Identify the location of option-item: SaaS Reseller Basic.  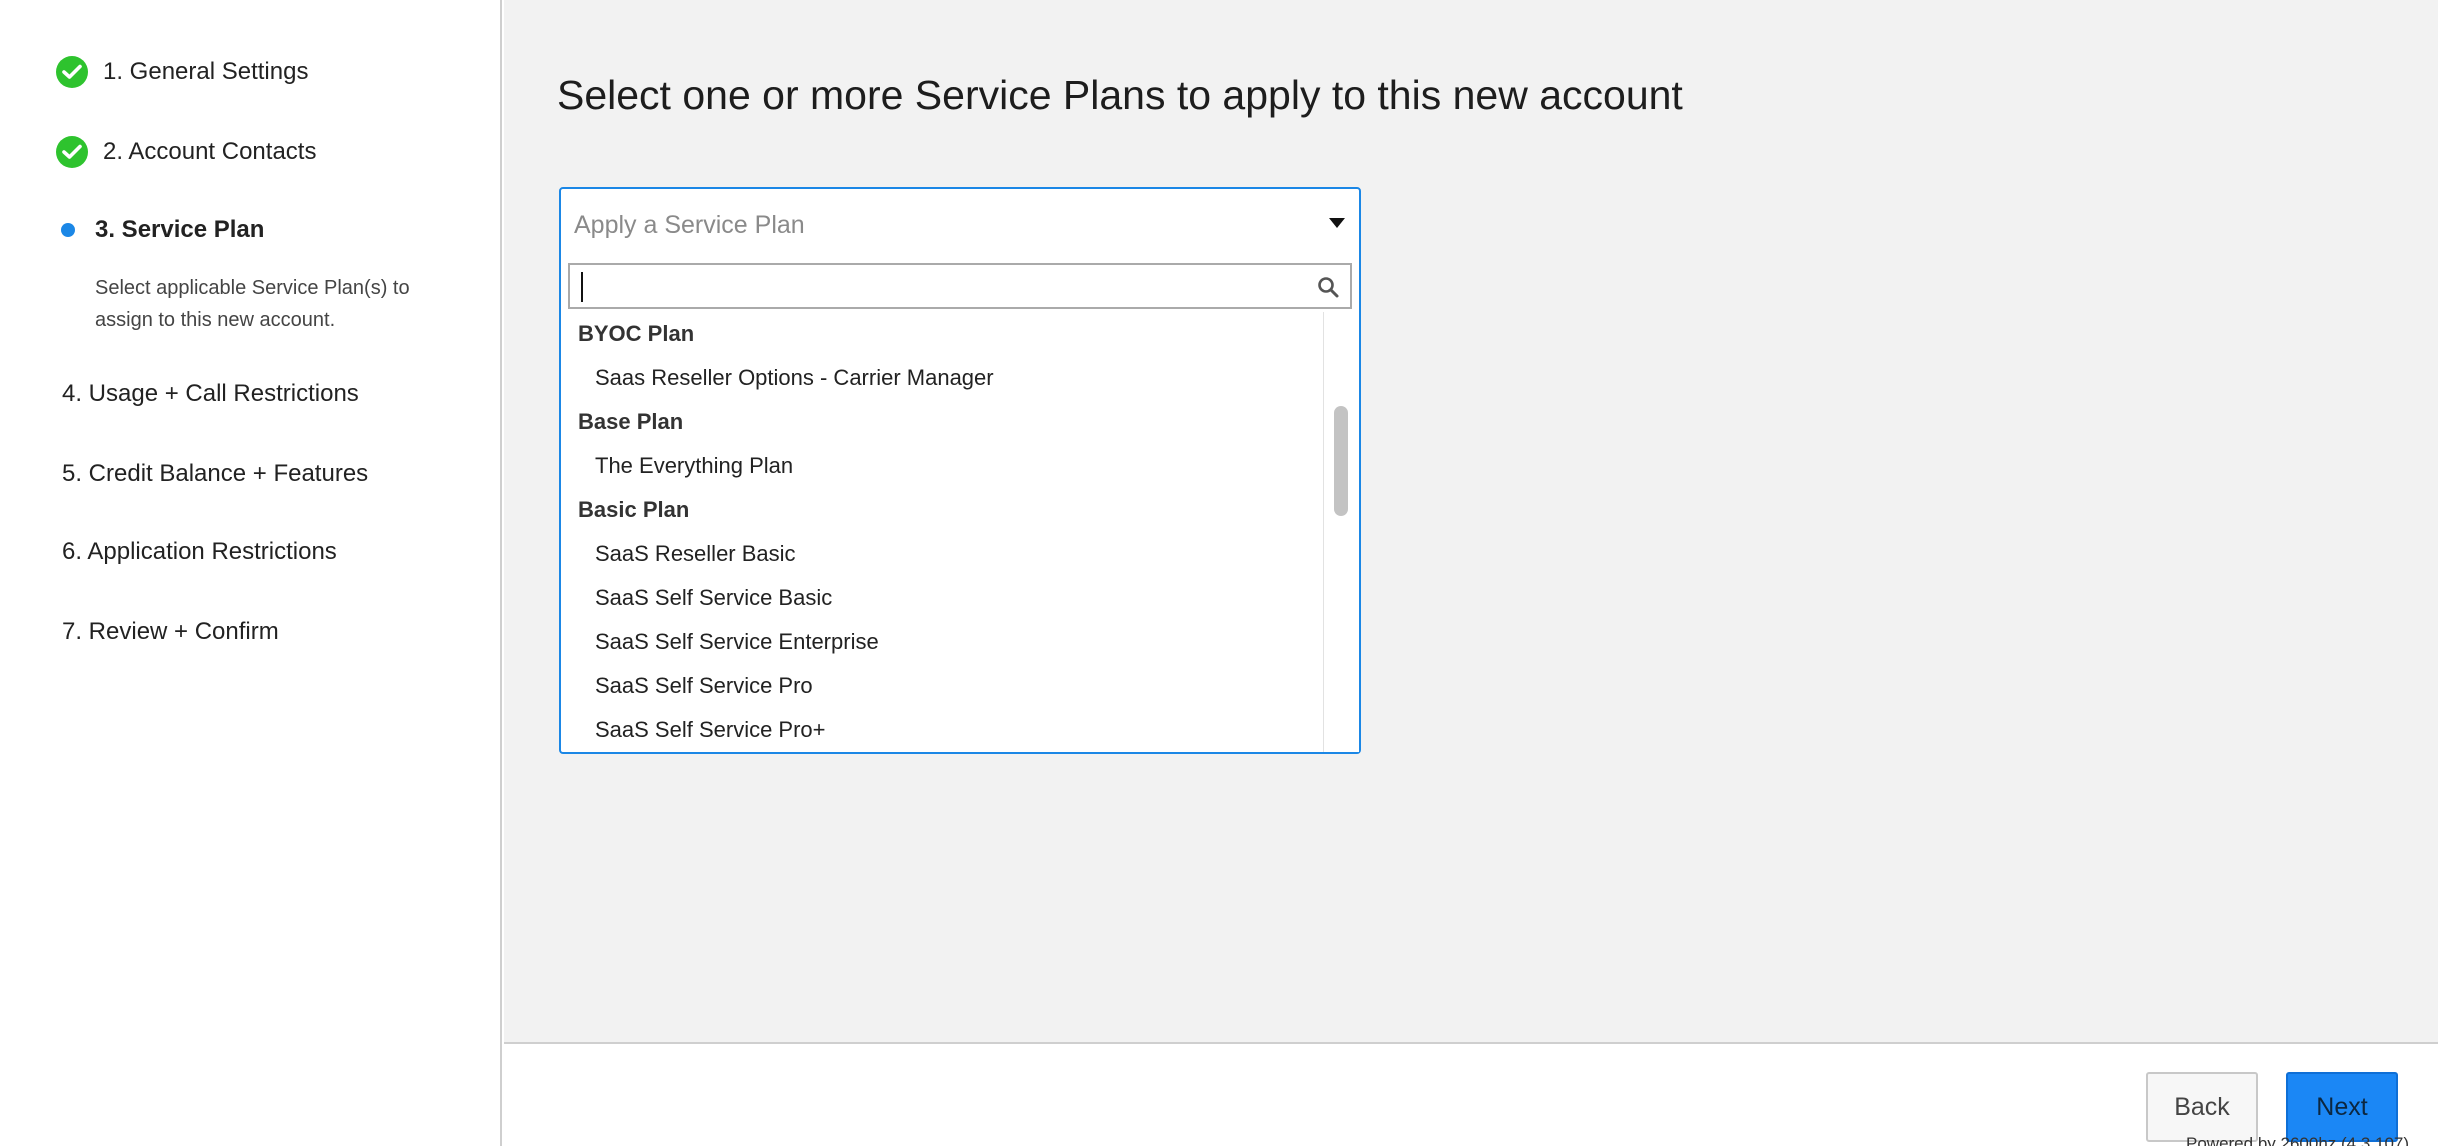
(944, 554).